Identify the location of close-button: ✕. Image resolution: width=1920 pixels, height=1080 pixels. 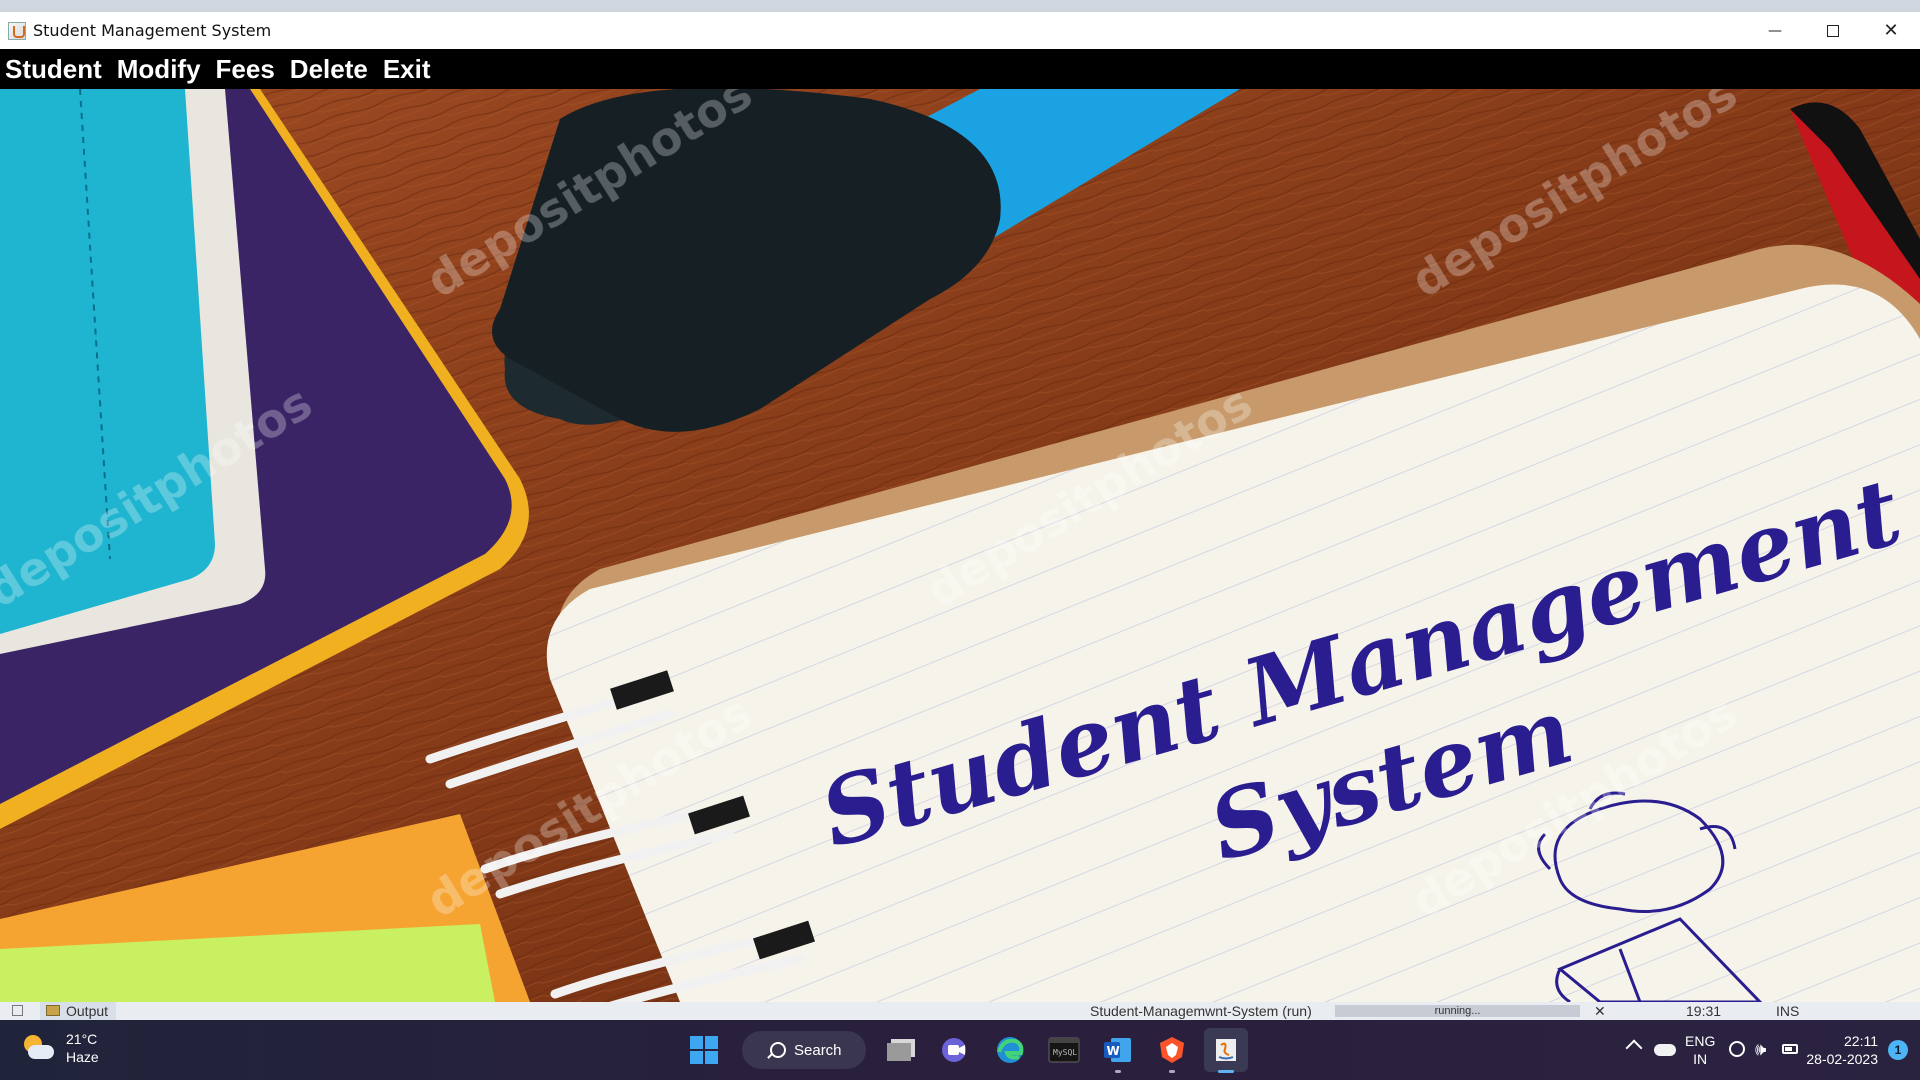
(1891, 30).